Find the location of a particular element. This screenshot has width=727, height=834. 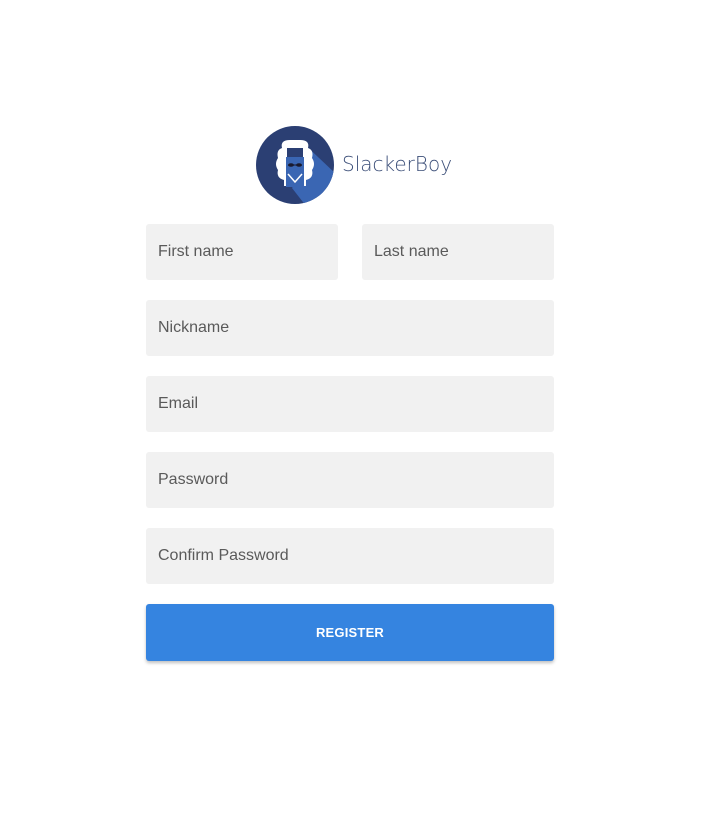

nickname-row is located at coordinates (350, 328).